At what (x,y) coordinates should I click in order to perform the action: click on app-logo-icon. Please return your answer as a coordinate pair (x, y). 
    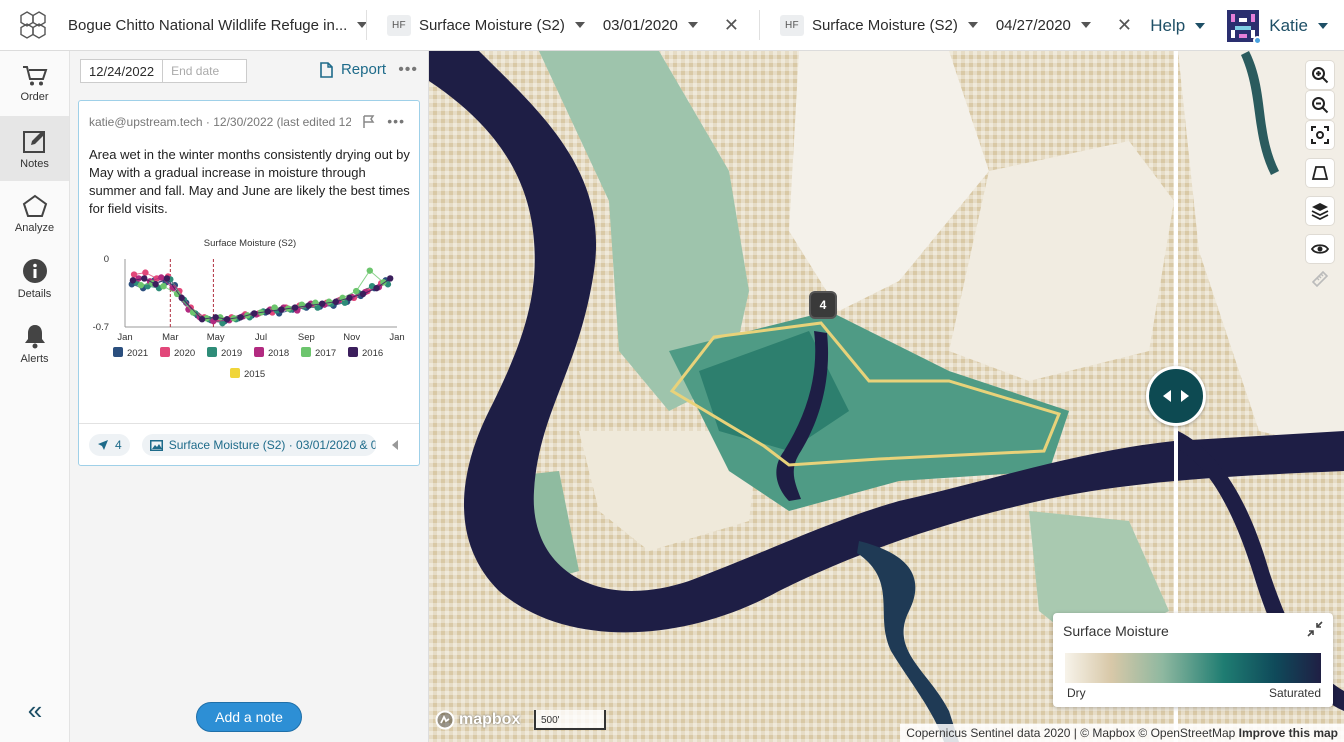
    Looking at the image, I should click on (33, 25).